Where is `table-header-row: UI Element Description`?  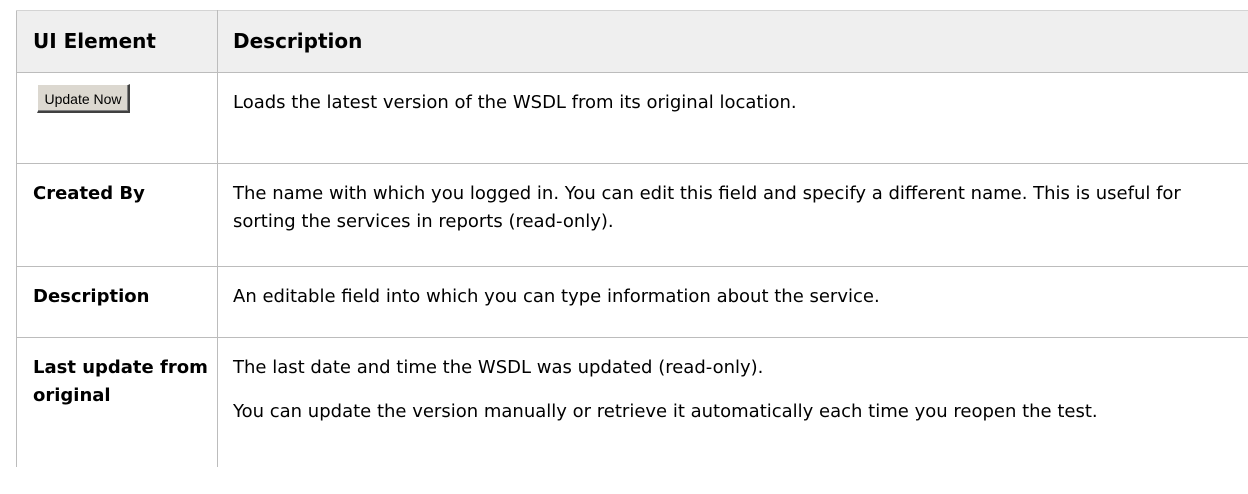 table-header-row: UI Element Description is located at coordinates (632, 41).